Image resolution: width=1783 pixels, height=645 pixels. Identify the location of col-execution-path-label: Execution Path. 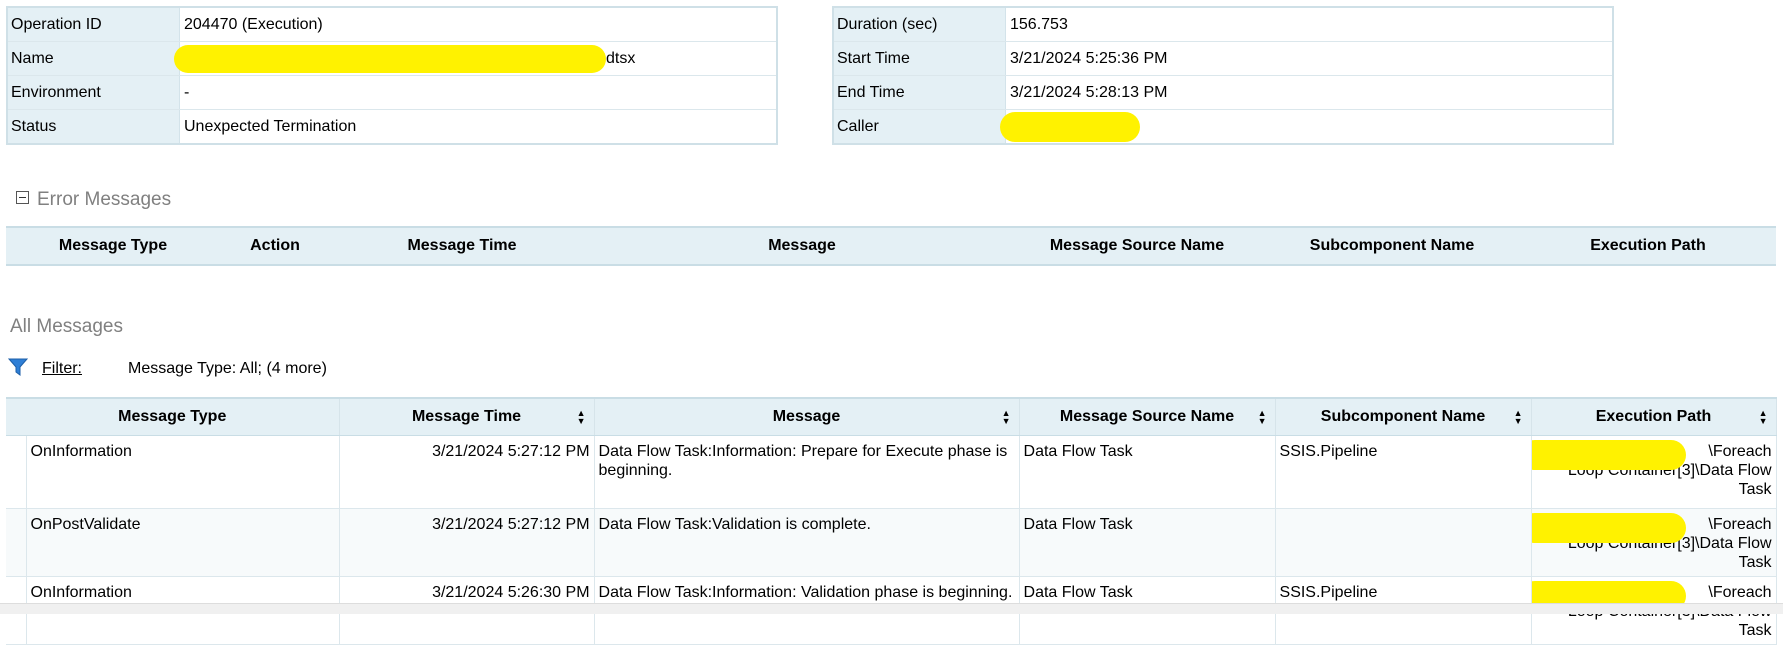
(1653, 416).